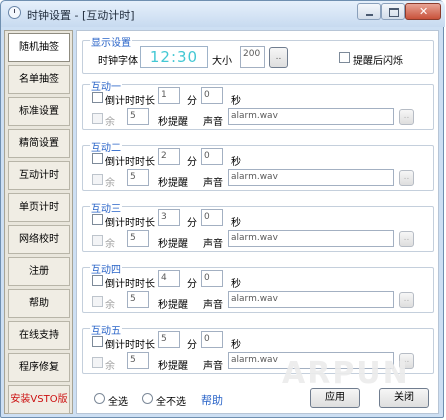  I want to click on group-2-sound-file-input: alarm.wav, so click(311, 177).